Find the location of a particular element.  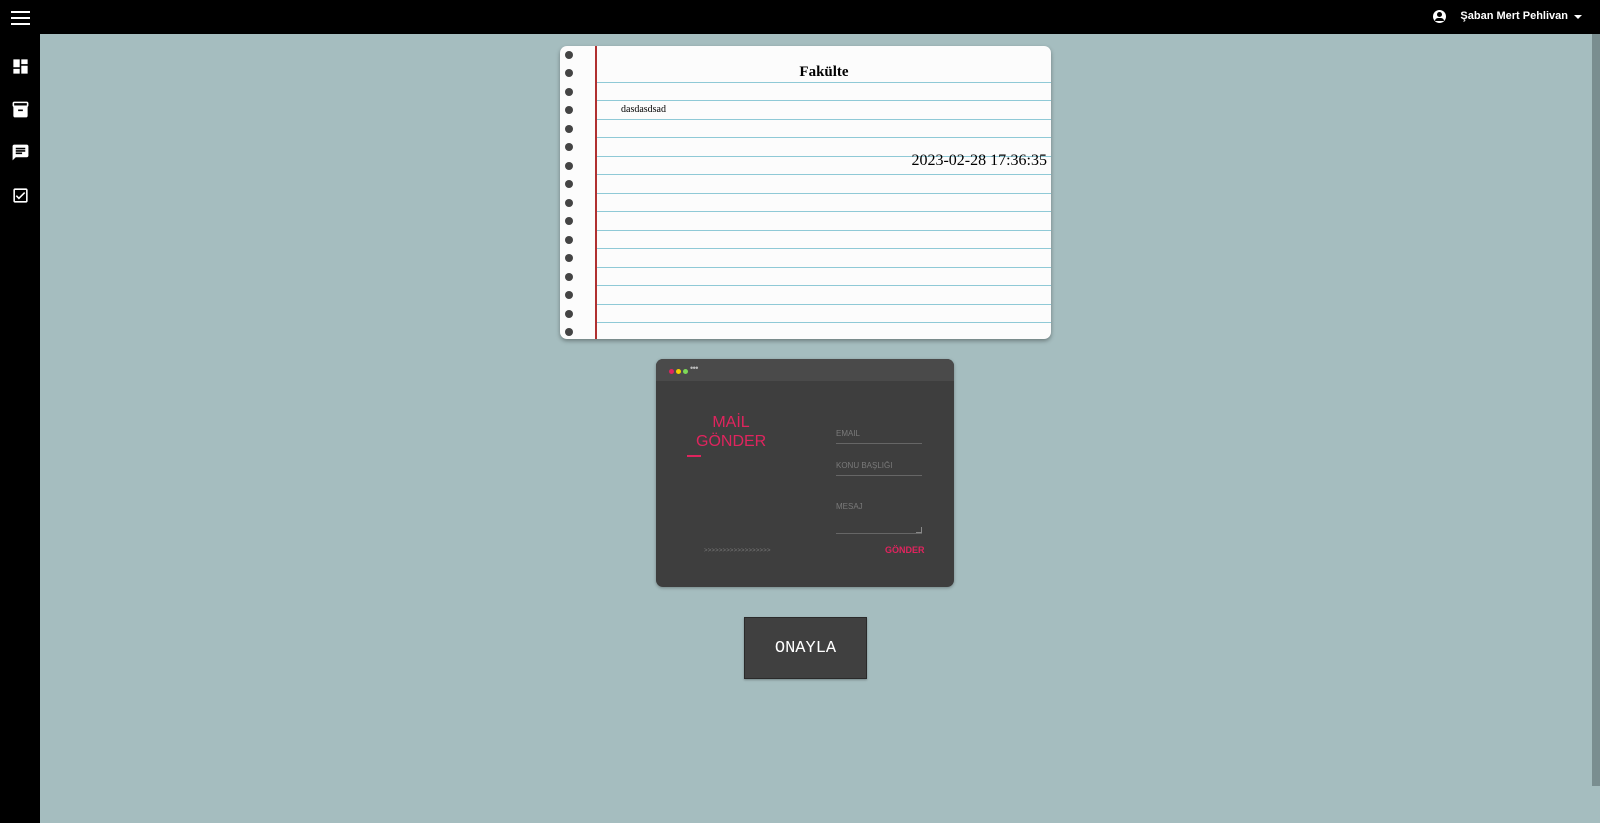

notebook-card: Fakülte dasdasdsad 2023-02-28 17:36:35 is located at coordinates (805, 192).